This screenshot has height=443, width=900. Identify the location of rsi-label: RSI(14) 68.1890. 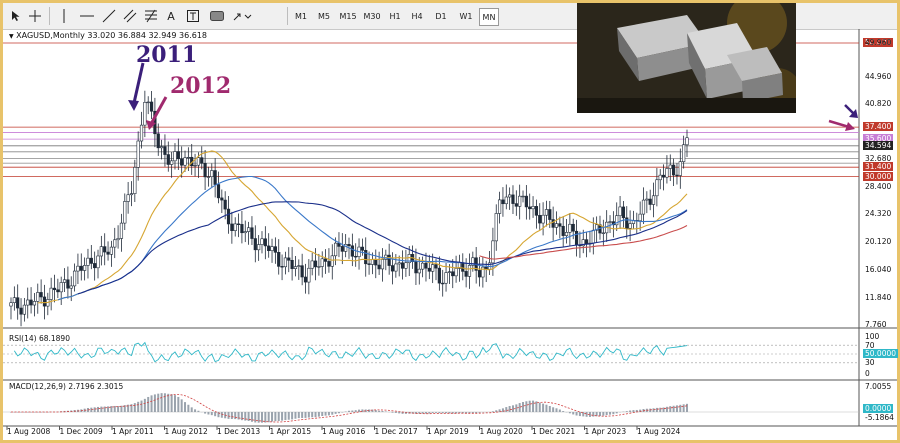
(39, 338).